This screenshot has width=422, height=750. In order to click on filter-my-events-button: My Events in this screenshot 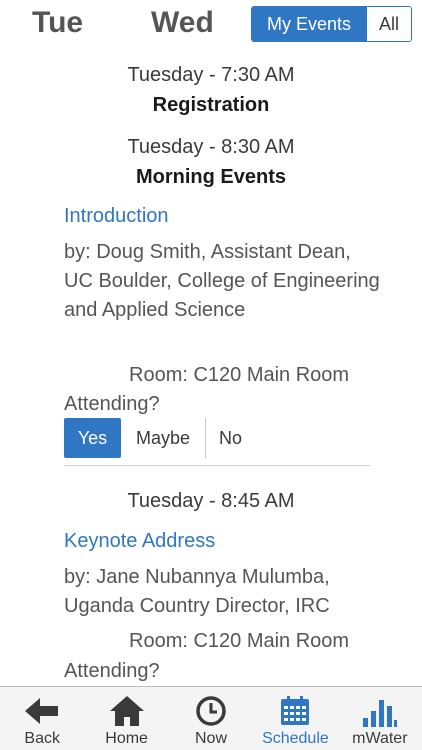, I will do `click(309, 24)`.